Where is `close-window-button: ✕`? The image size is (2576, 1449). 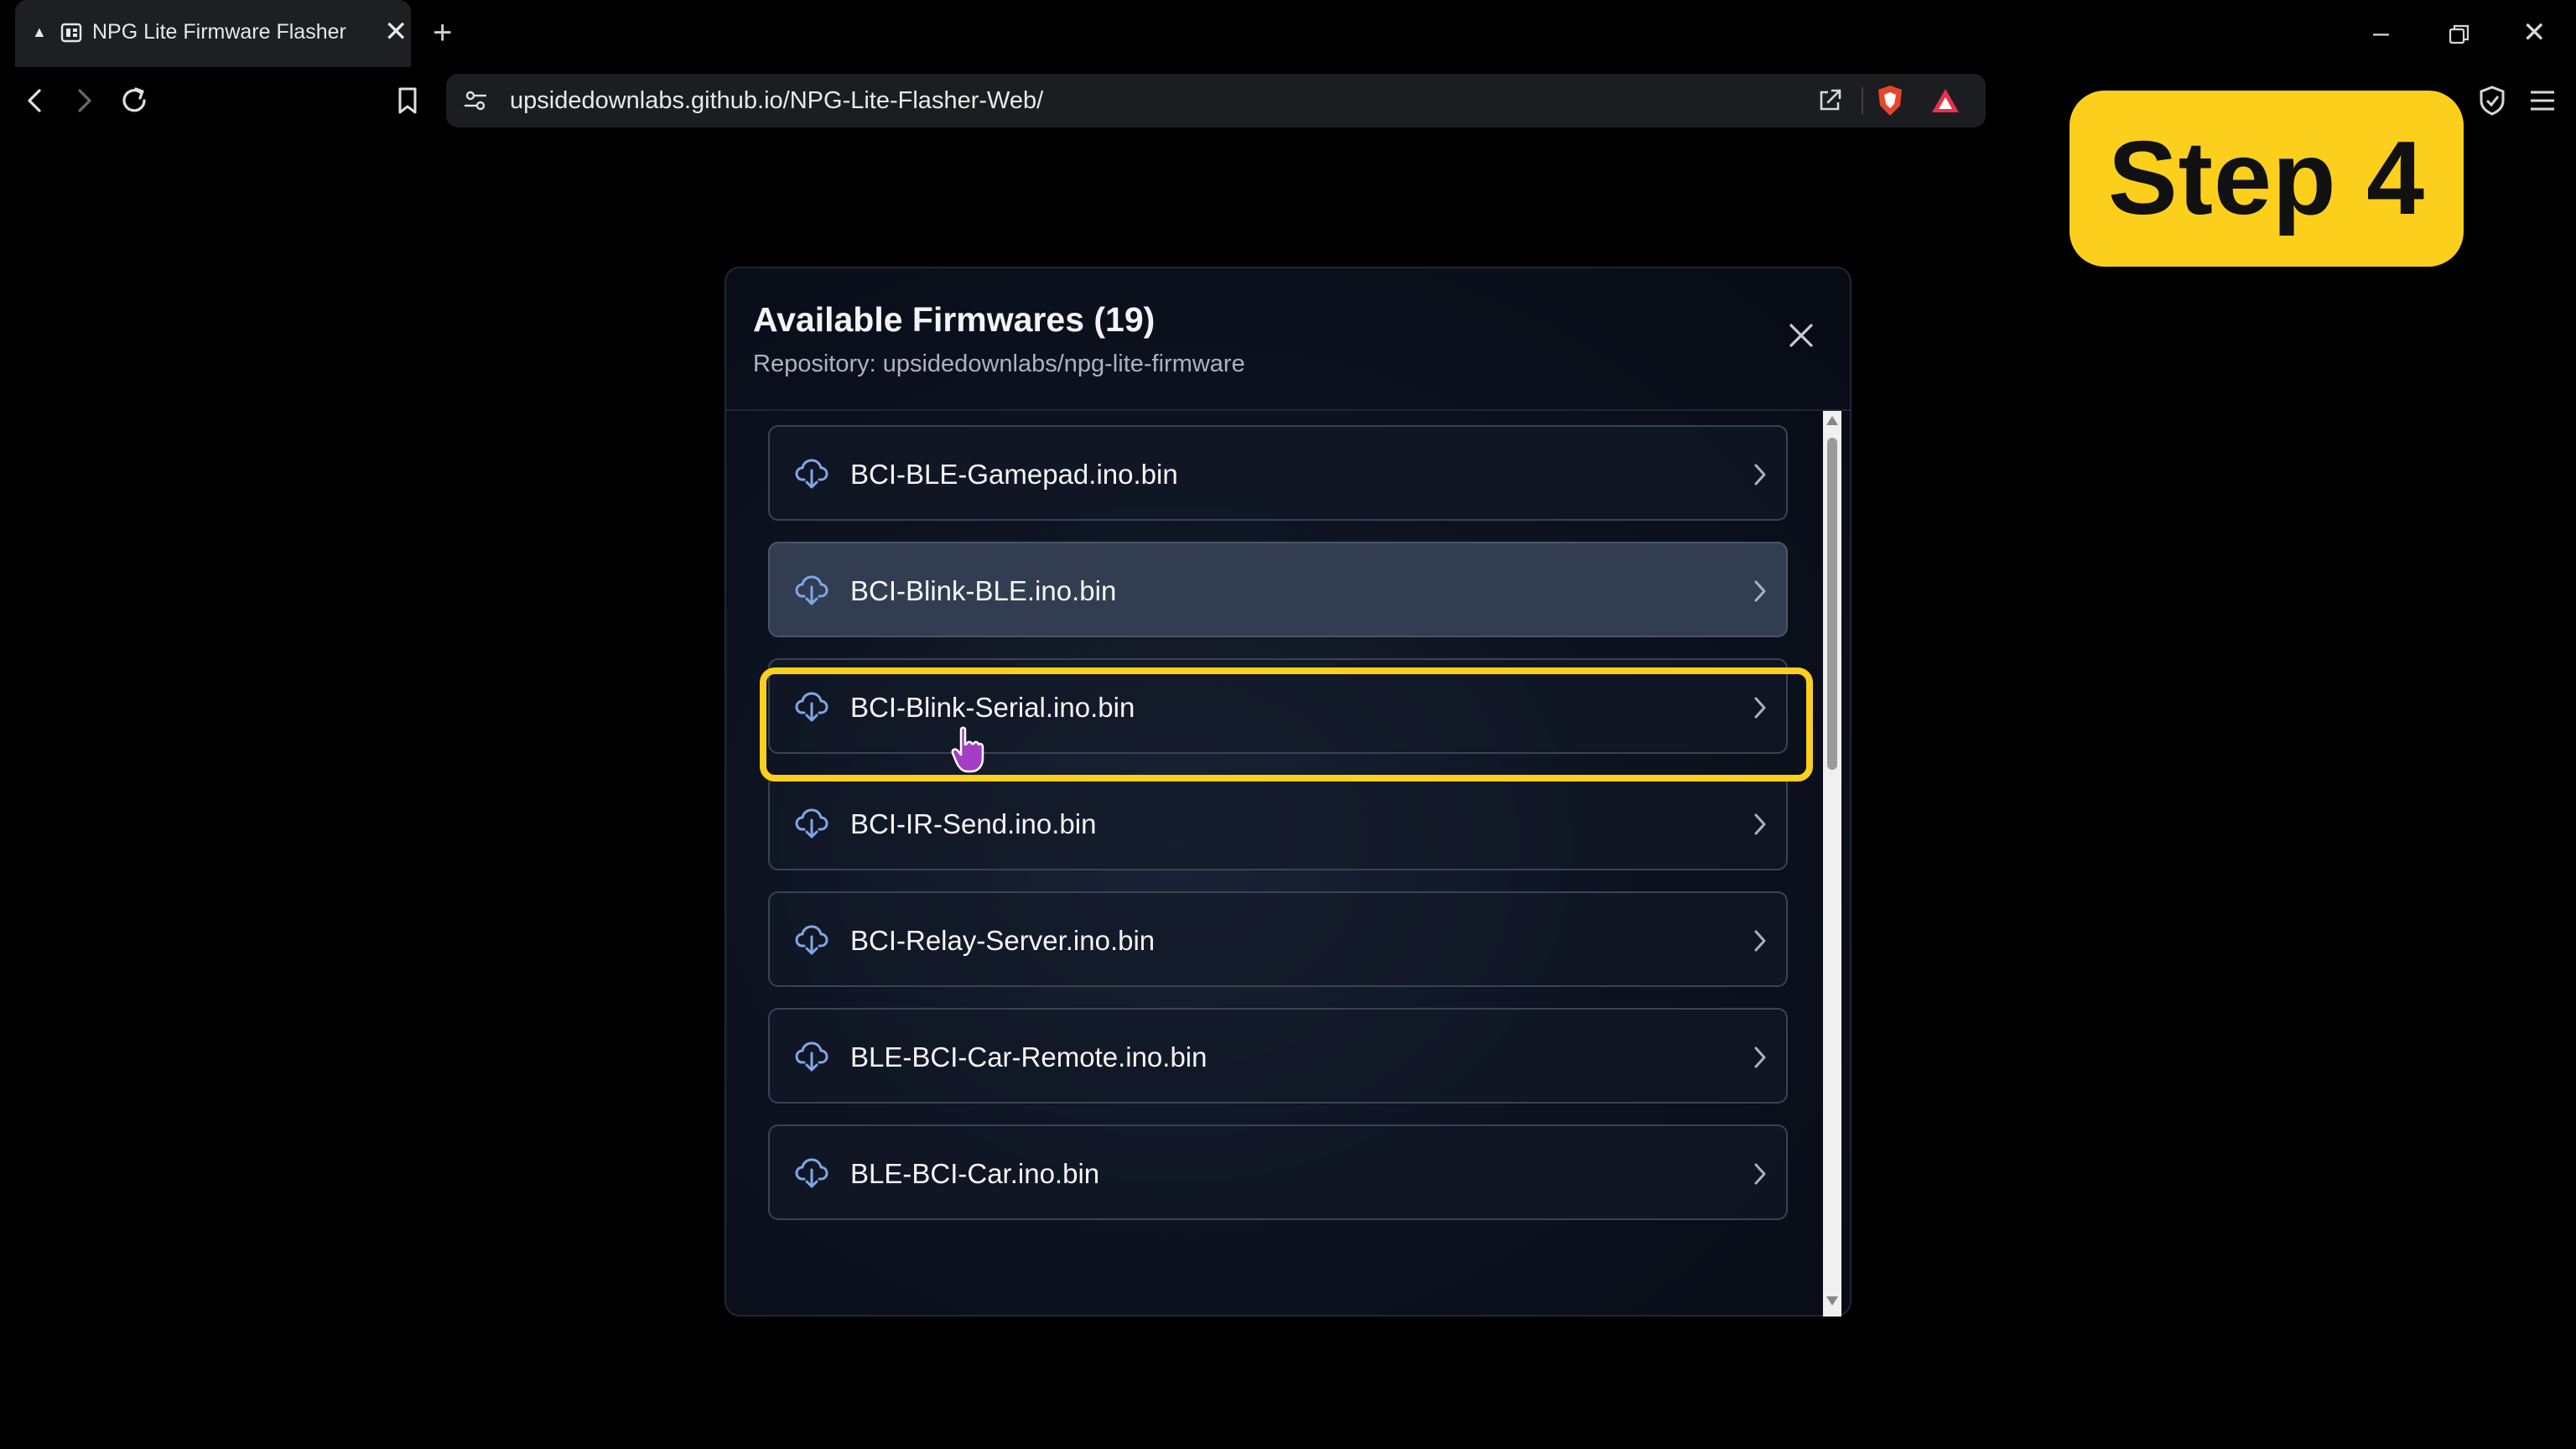
close-window-button: ✕ is located at coordinates (2534, 33).